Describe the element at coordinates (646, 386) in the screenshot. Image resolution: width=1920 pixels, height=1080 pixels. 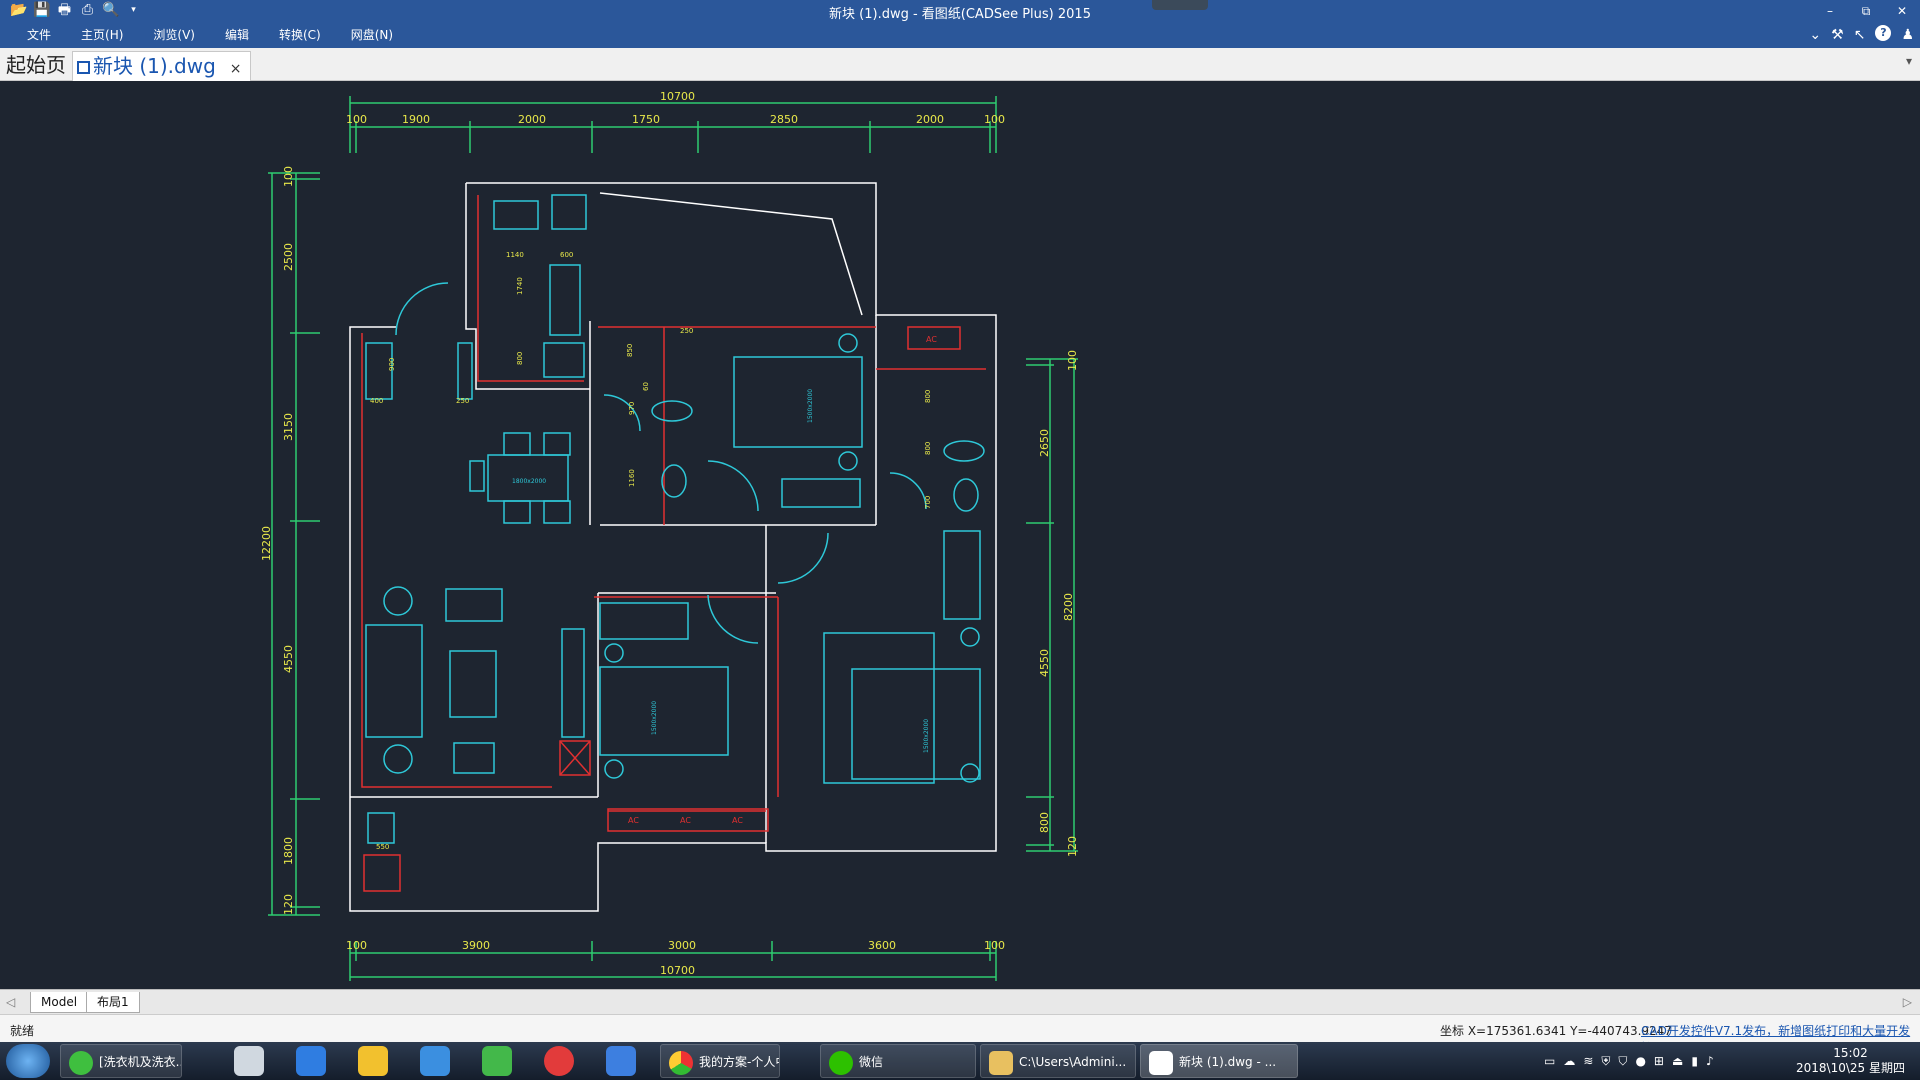
I see `label-60: 60` at that location.